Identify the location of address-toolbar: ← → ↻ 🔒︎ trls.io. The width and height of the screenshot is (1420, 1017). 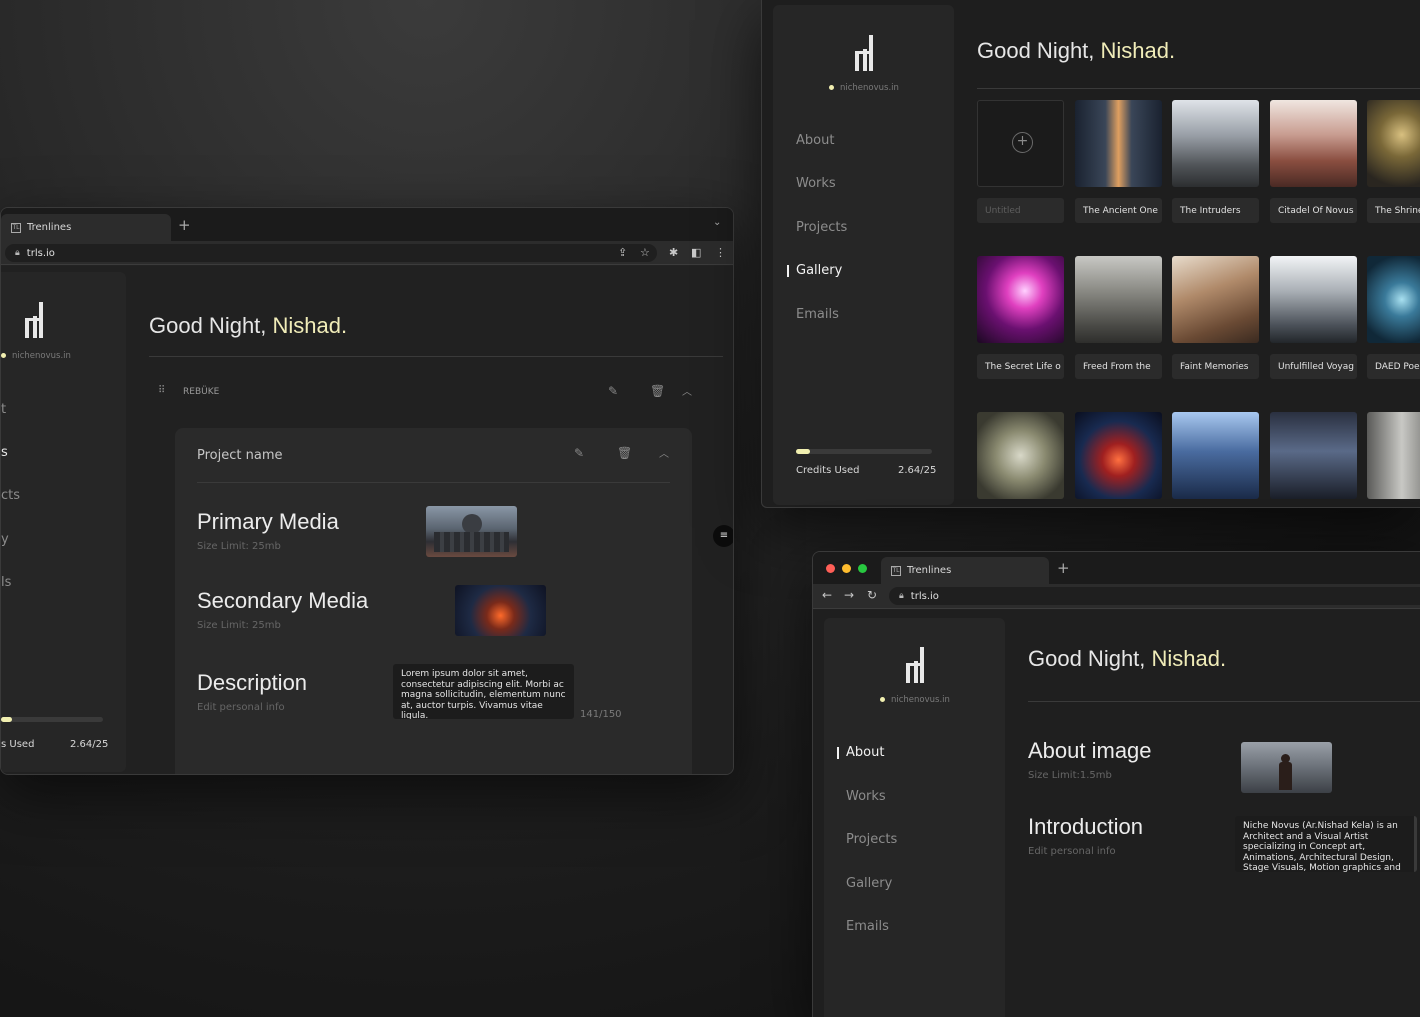
(1116, 596).